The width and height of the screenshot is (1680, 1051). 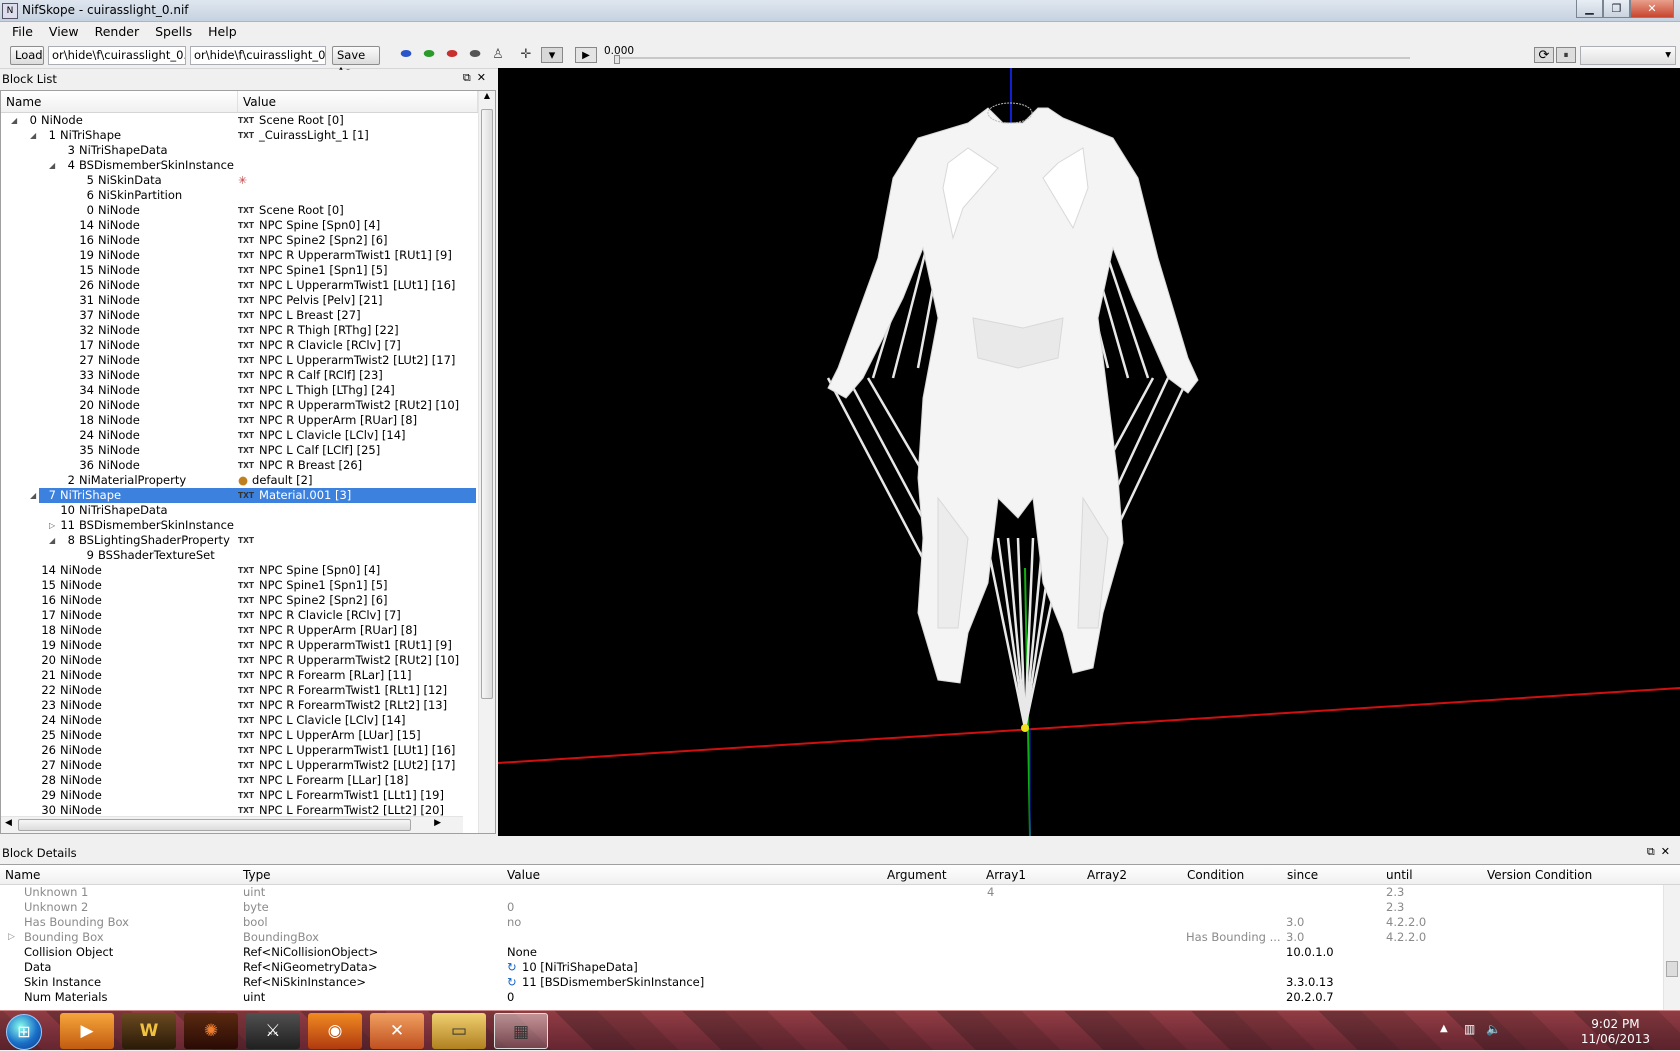 What do you see at coordinates (149, 1031) in the screenshot?
I see `warcraft-icon: W` at bounding box center [149, 1031].